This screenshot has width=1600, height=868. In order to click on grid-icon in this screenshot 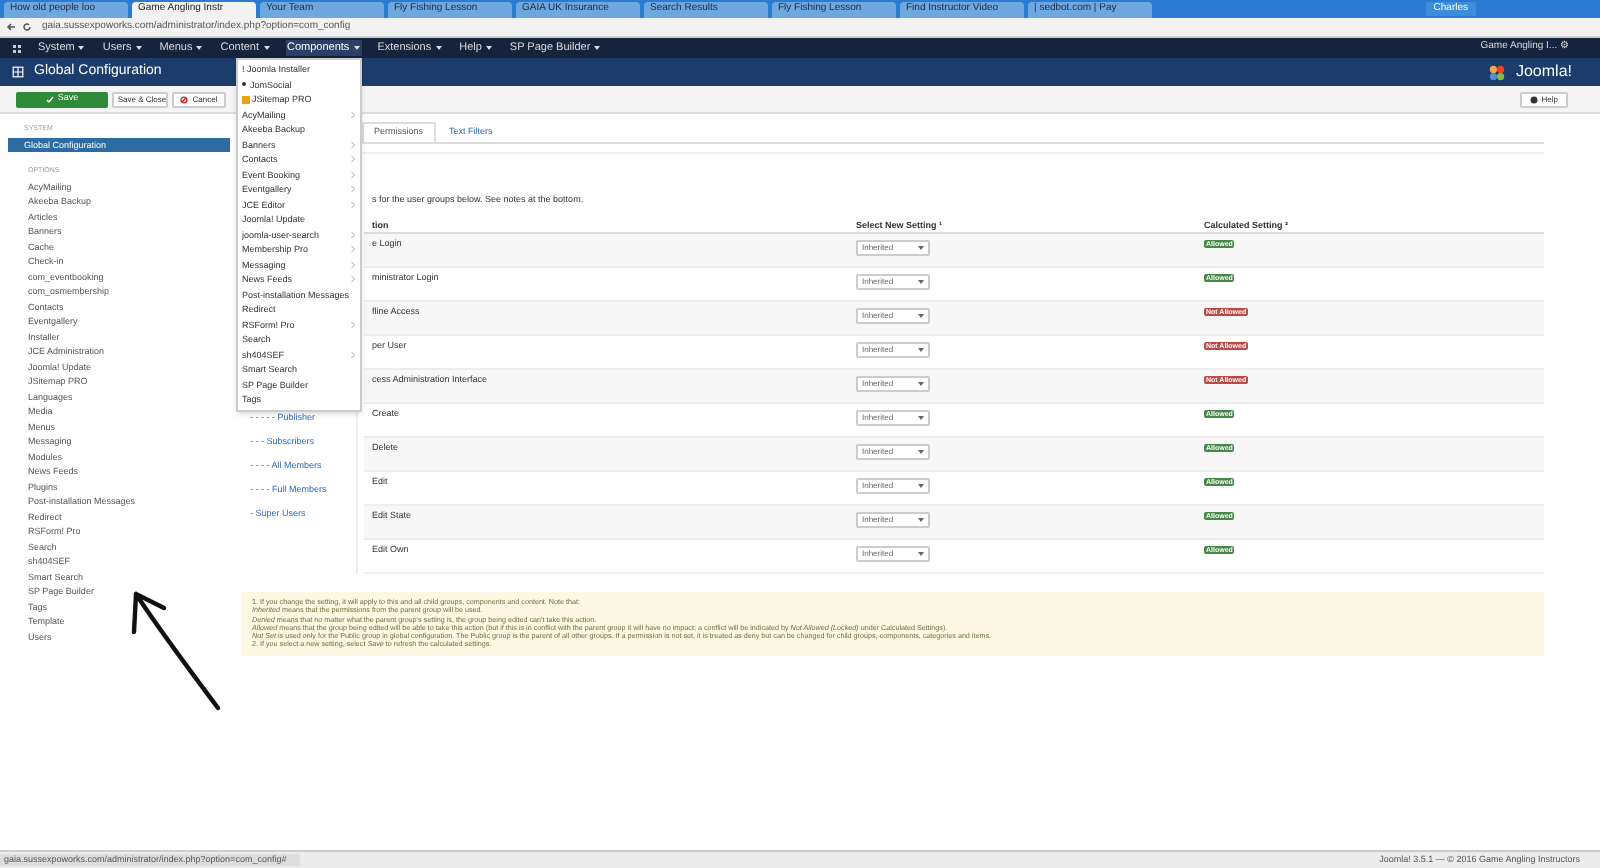, I will do `click(18, 72)`.